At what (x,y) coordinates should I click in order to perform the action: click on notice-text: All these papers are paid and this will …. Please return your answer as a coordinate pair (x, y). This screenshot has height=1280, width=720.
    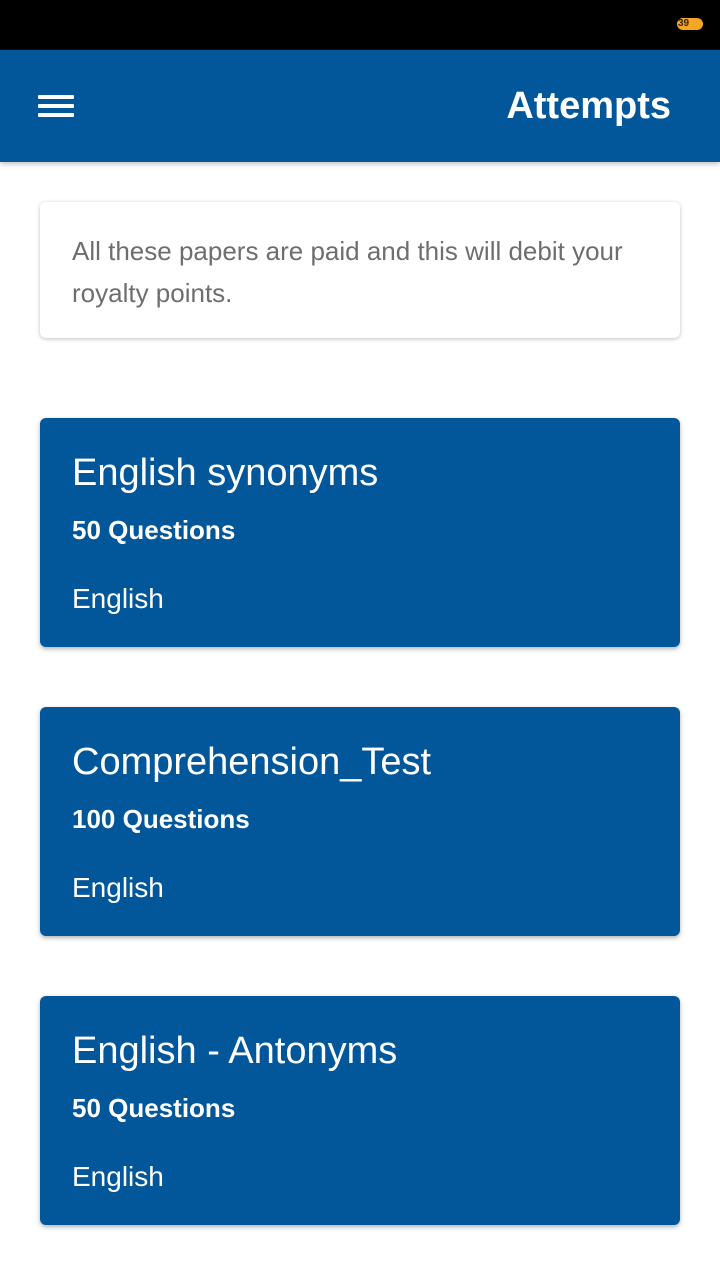
    Looking at the image, I should click on (347, 272).